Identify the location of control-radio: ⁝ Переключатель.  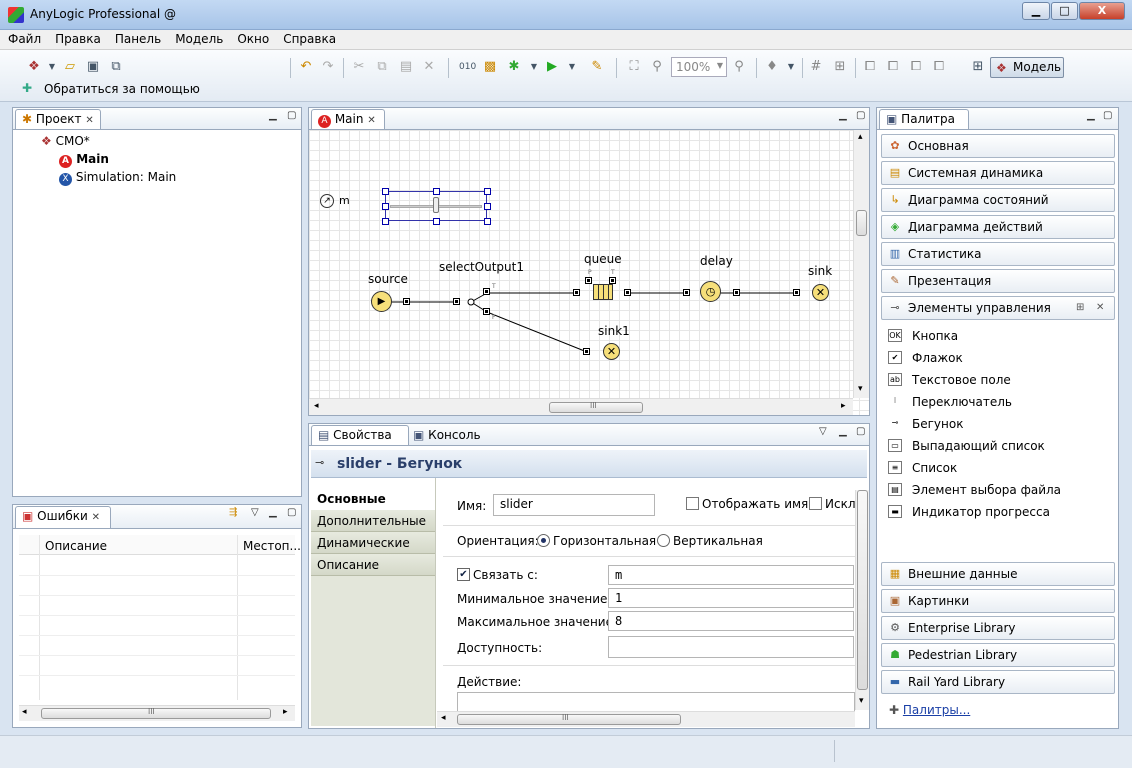
(950, 402).